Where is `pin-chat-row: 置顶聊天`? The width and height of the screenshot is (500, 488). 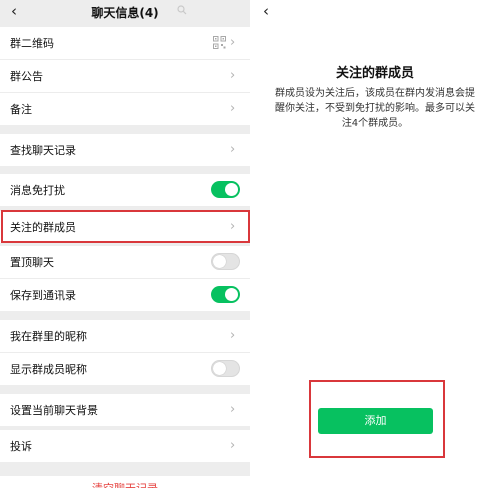
pin-chat-row: 置顶聊天 is located at coordinates (125, 262).